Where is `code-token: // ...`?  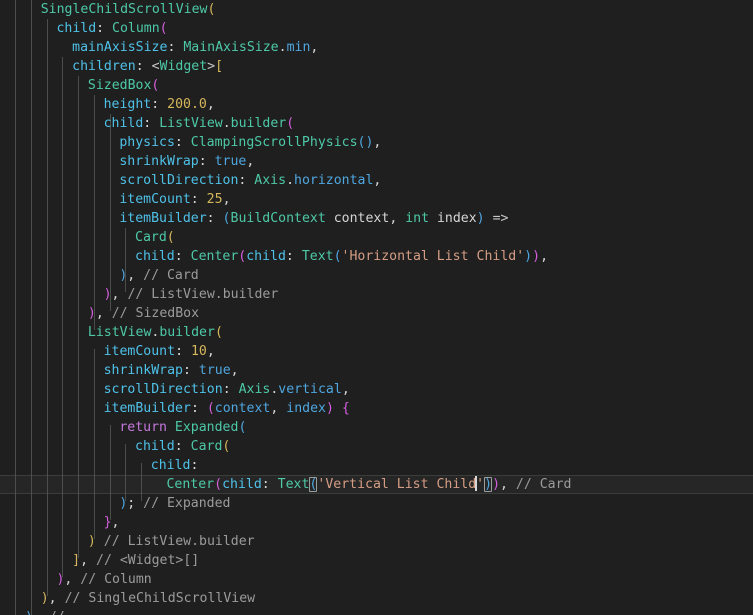
code-token: // ... is located at coordinates (69, 612).